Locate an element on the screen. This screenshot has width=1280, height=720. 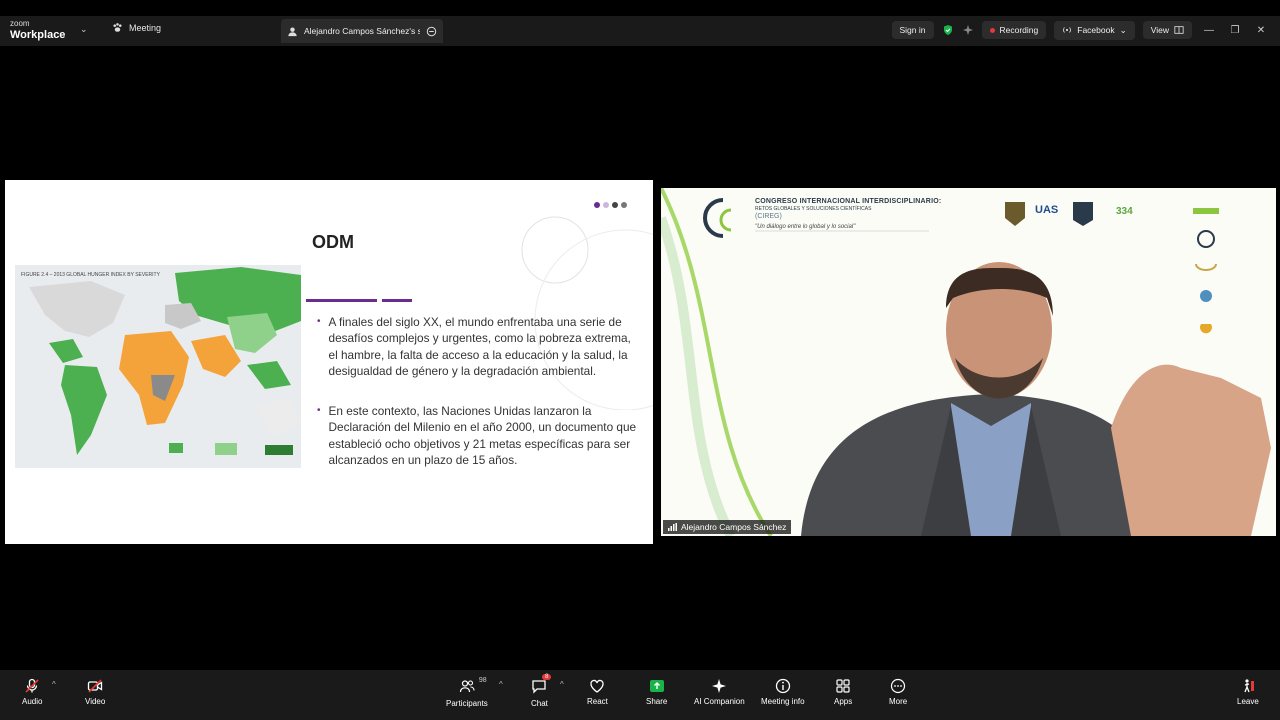
app-brand: zoom Workplace is located at coordinates (38, 30).